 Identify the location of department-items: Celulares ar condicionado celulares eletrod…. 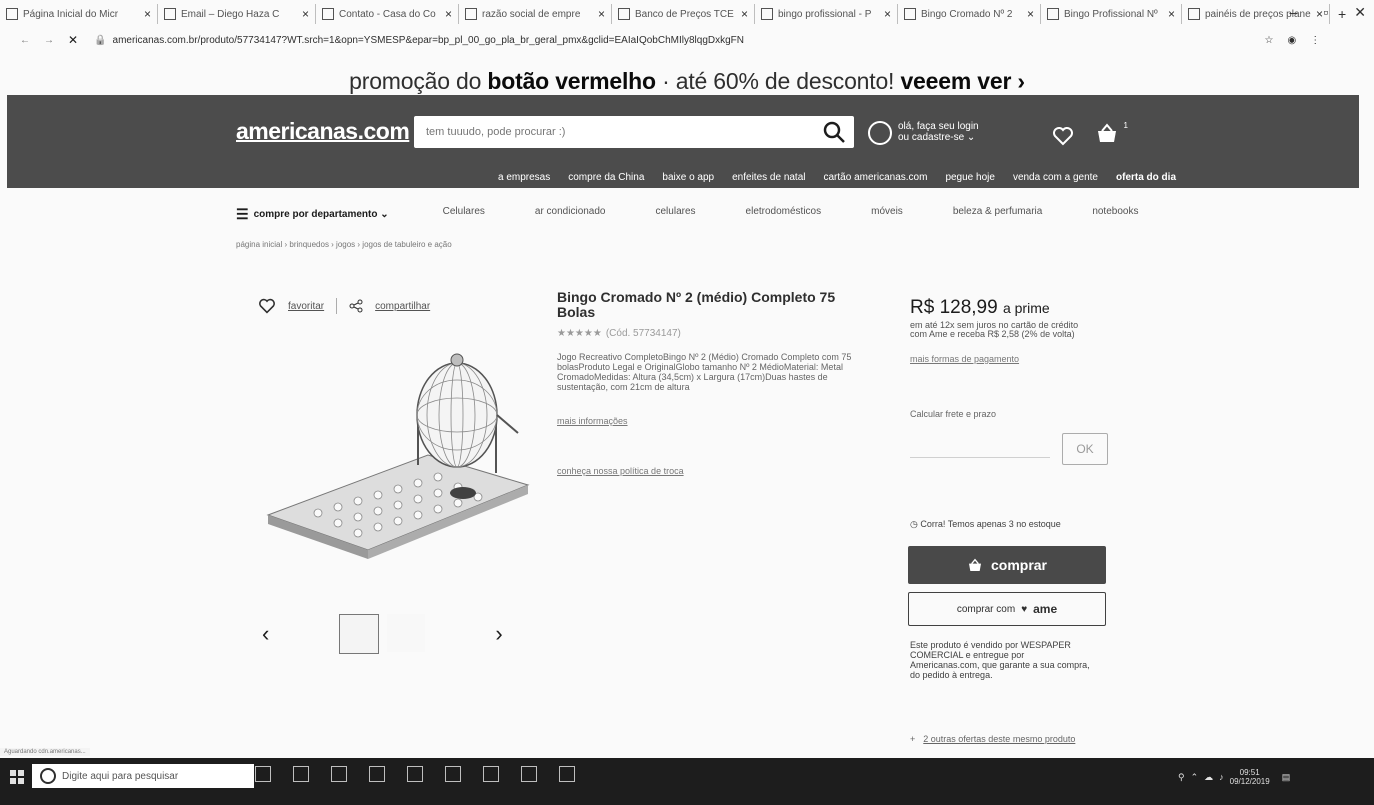
(791, 214).